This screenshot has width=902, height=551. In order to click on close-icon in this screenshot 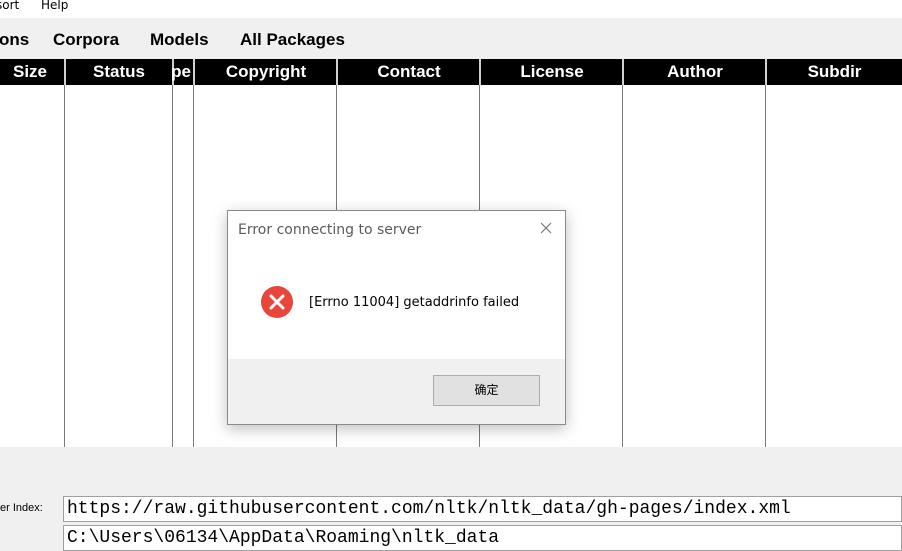, I will do `click(546, 228)`.